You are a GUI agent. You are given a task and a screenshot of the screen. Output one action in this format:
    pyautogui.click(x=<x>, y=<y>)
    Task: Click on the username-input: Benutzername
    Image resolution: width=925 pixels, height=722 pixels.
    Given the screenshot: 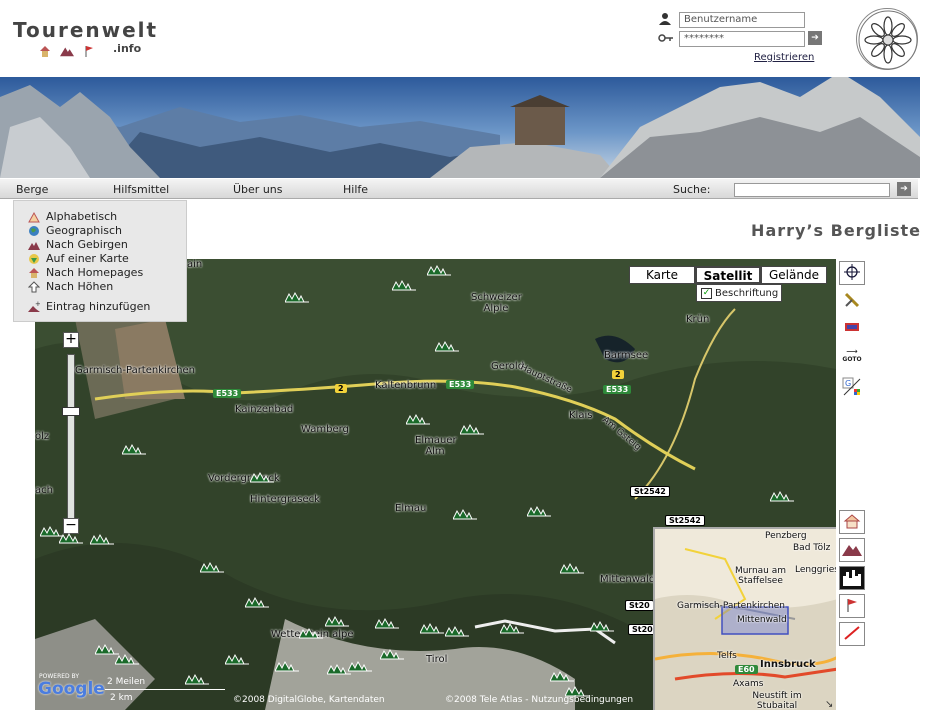 What is the action you would take?
    pyautogui.click(x=742, y=20)
    